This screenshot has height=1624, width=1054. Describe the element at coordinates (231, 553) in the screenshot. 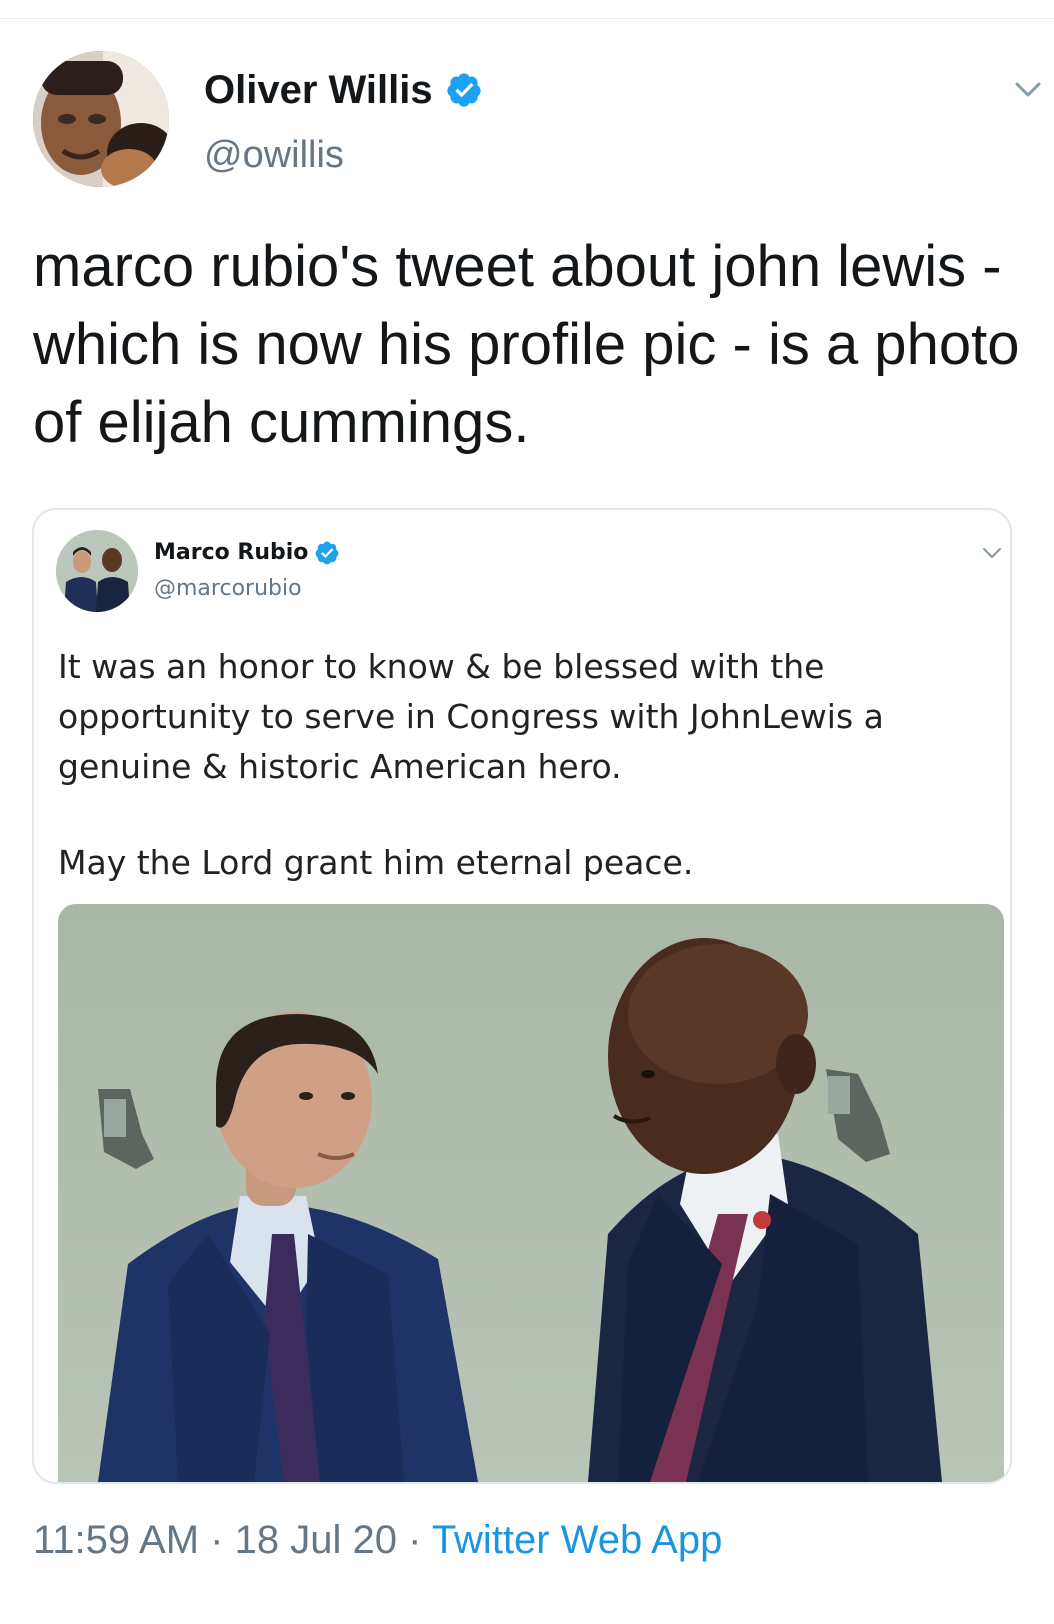

I see `quoted-author-name-text: Marco Rubio` at that location.